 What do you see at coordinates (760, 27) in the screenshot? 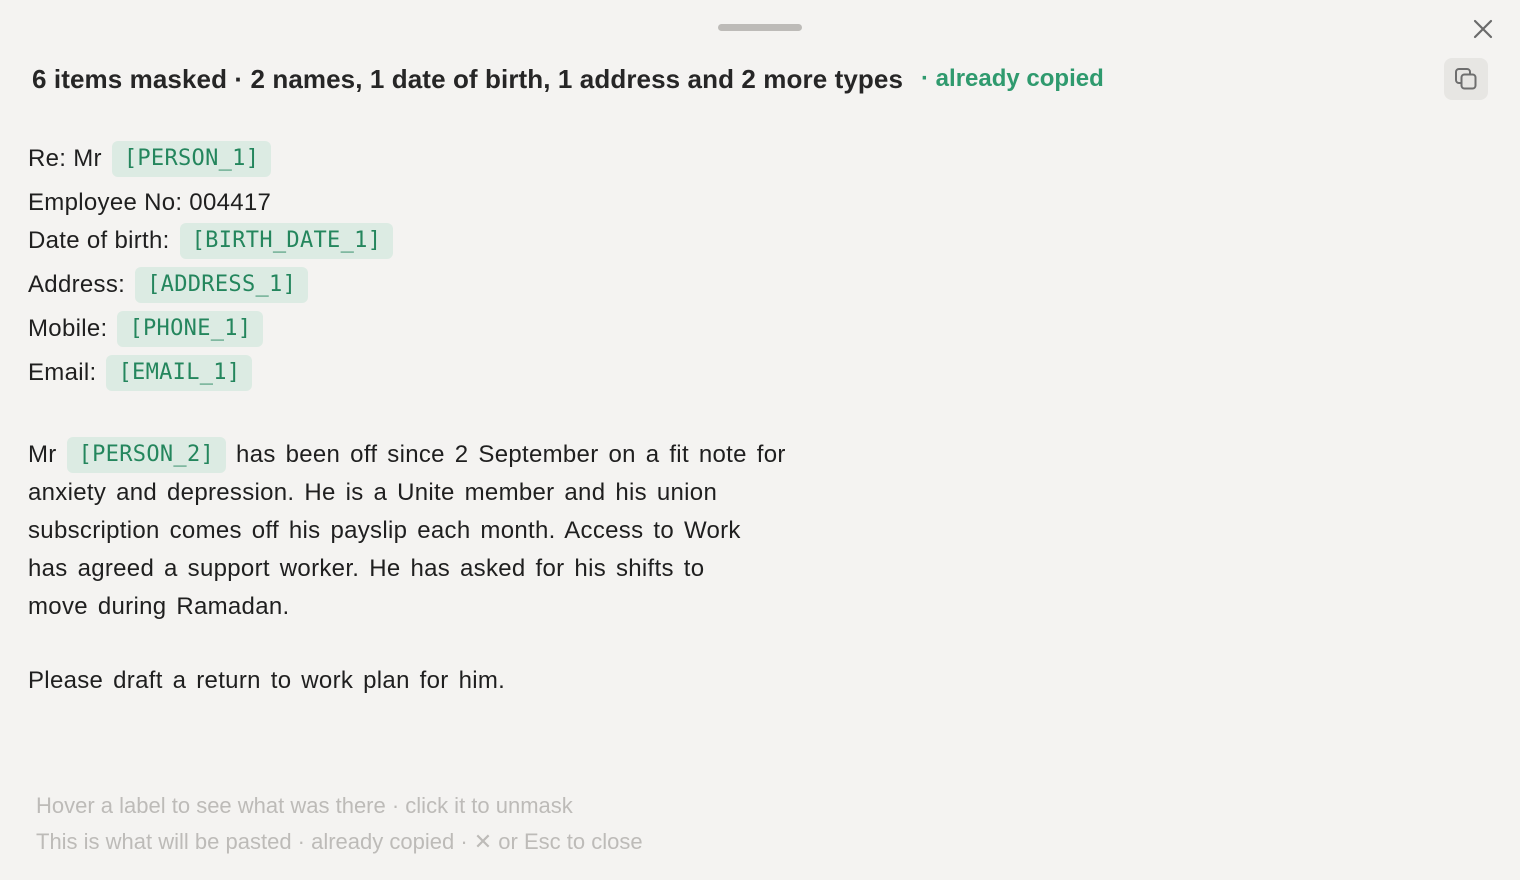
I see `drag-handle` at bounding box center [760, 27].